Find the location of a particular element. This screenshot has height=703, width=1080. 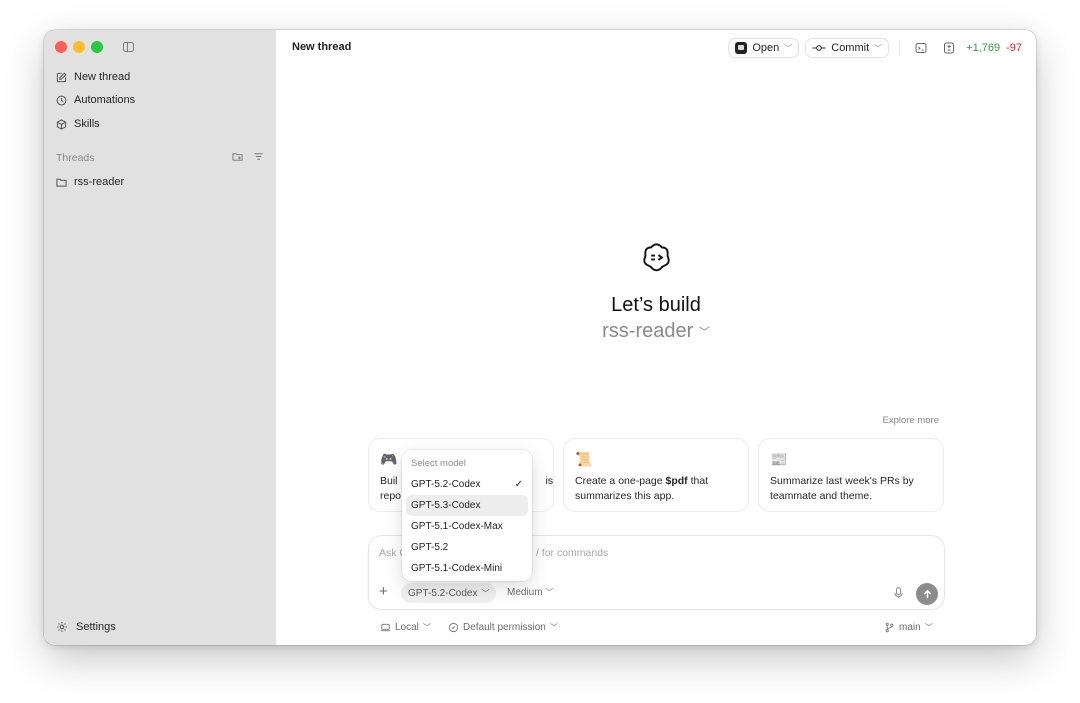

sidebar-item-label: New thread is located at coordinates (102, 77).